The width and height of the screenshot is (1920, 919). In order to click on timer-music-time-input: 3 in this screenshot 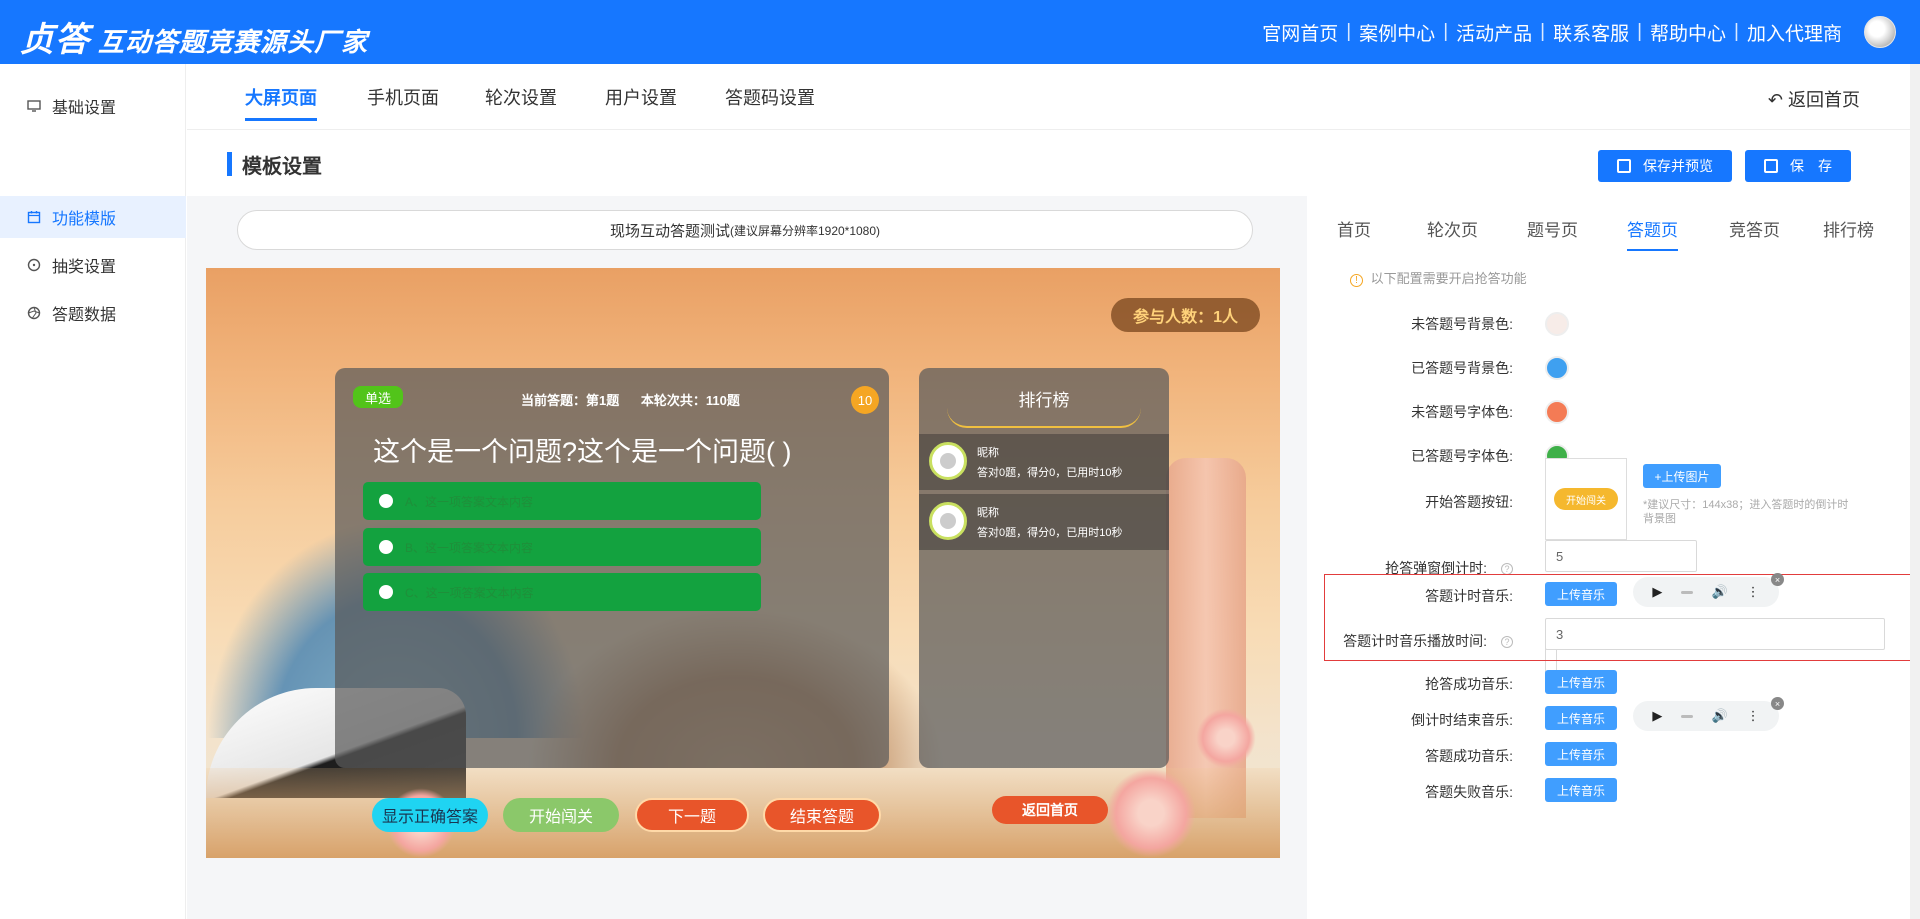, I will do `click(1715, 634)`.